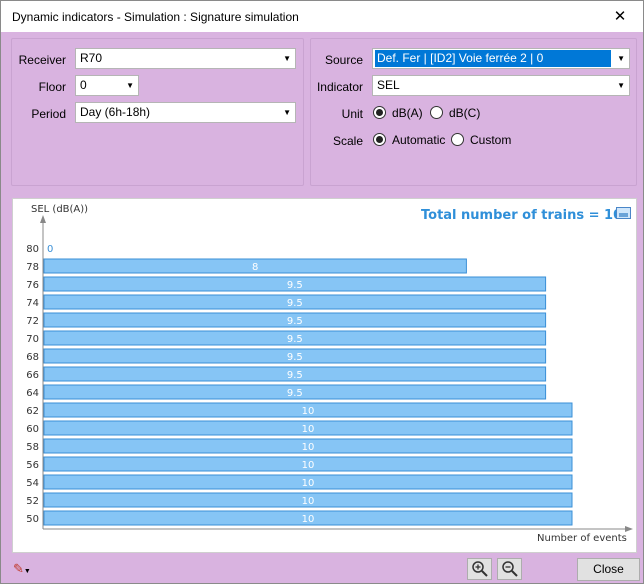 Image resolution: width=644 pixels, height=584 pixels. What do you see at coordinates (629, 529) in the screenshot?
I see `x-axis-arrow` at bounding box center [629, 529].